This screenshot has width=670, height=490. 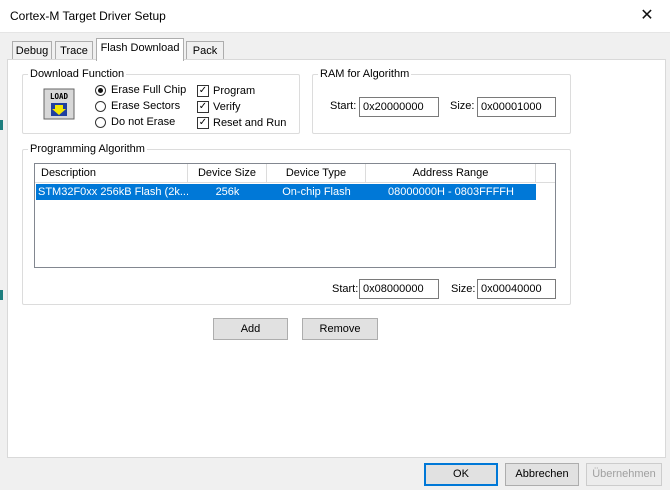 What do you see at coordinates (516, 107) in the screenshot?
I see `ram-size-input: 0x00001000` at bounding box center [516, 107].